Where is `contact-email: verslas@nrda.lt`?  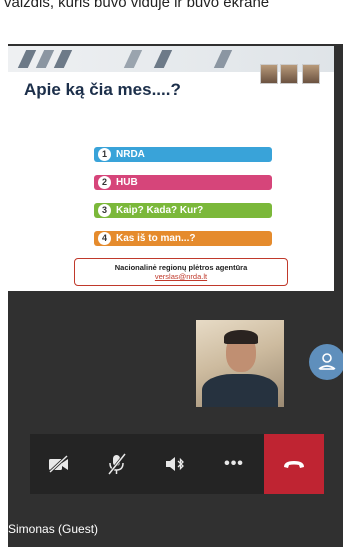 contact-email: verslas@nrda.lt is located at coordinates (181, 276).